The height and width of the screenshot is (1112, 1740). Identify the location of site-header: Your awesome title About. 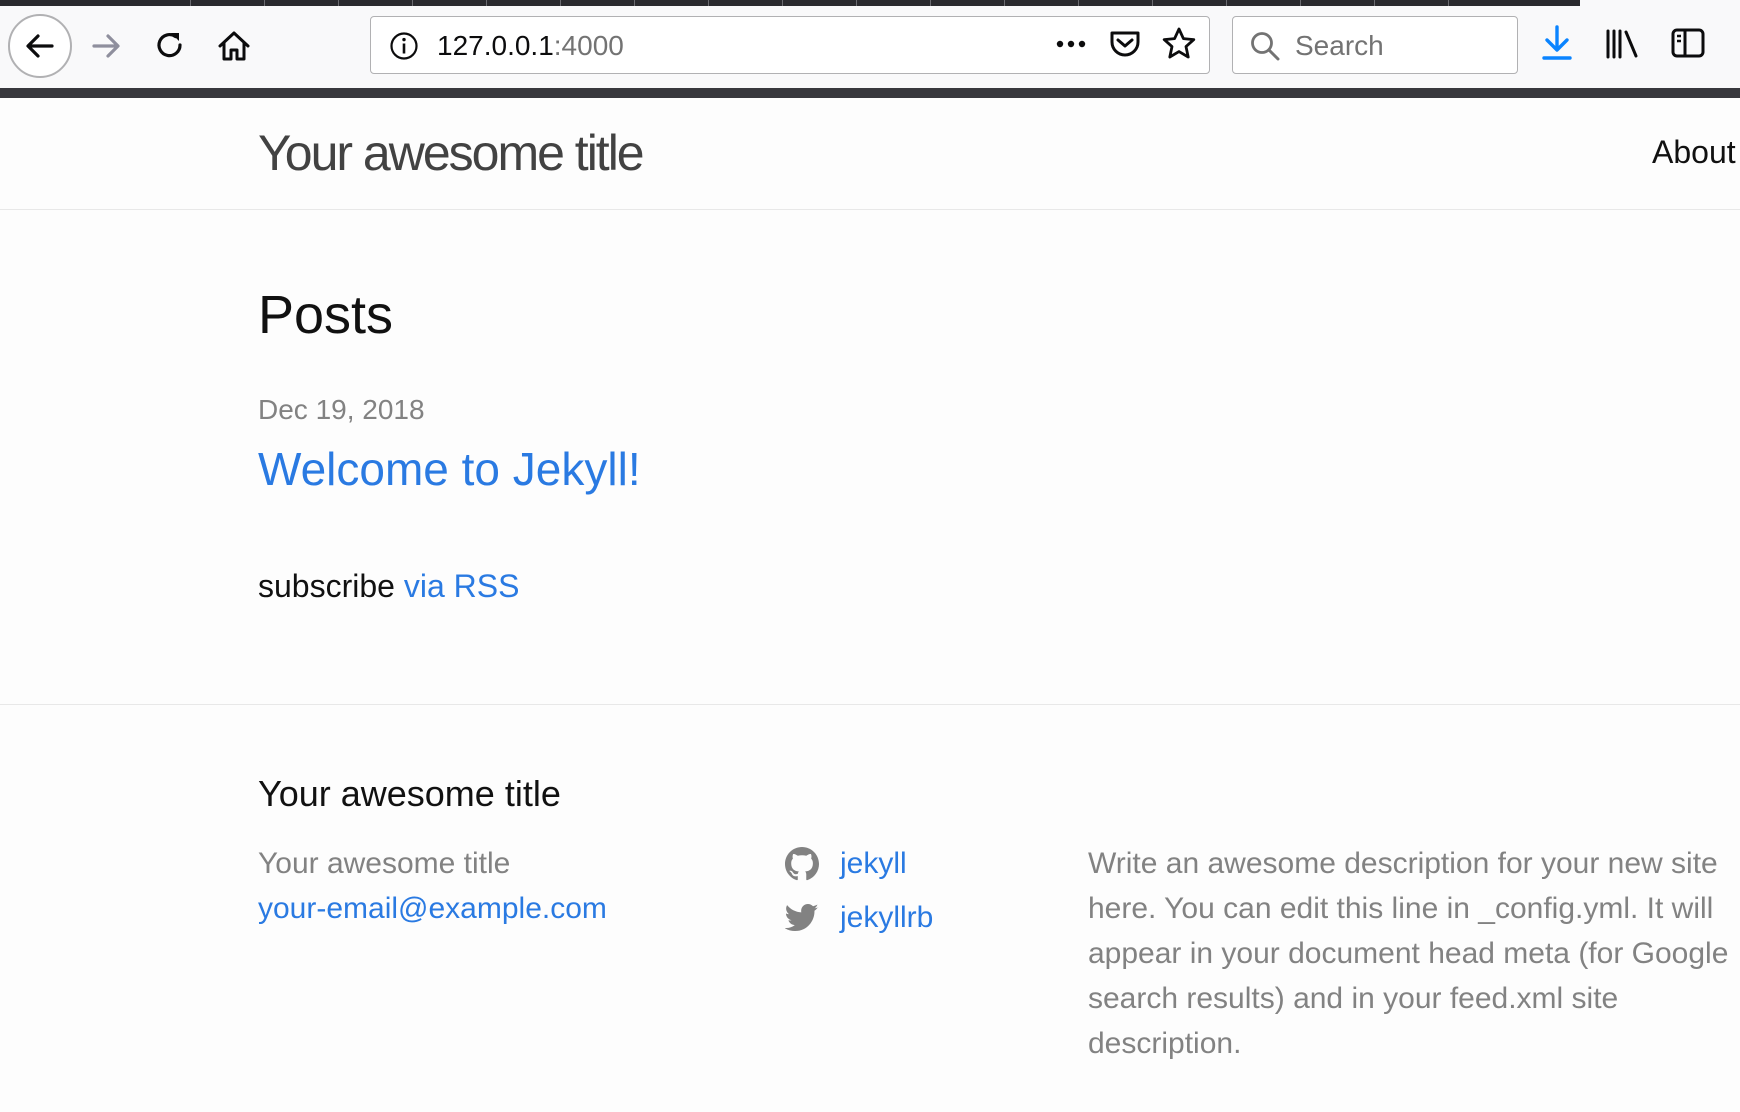
(870, 154).